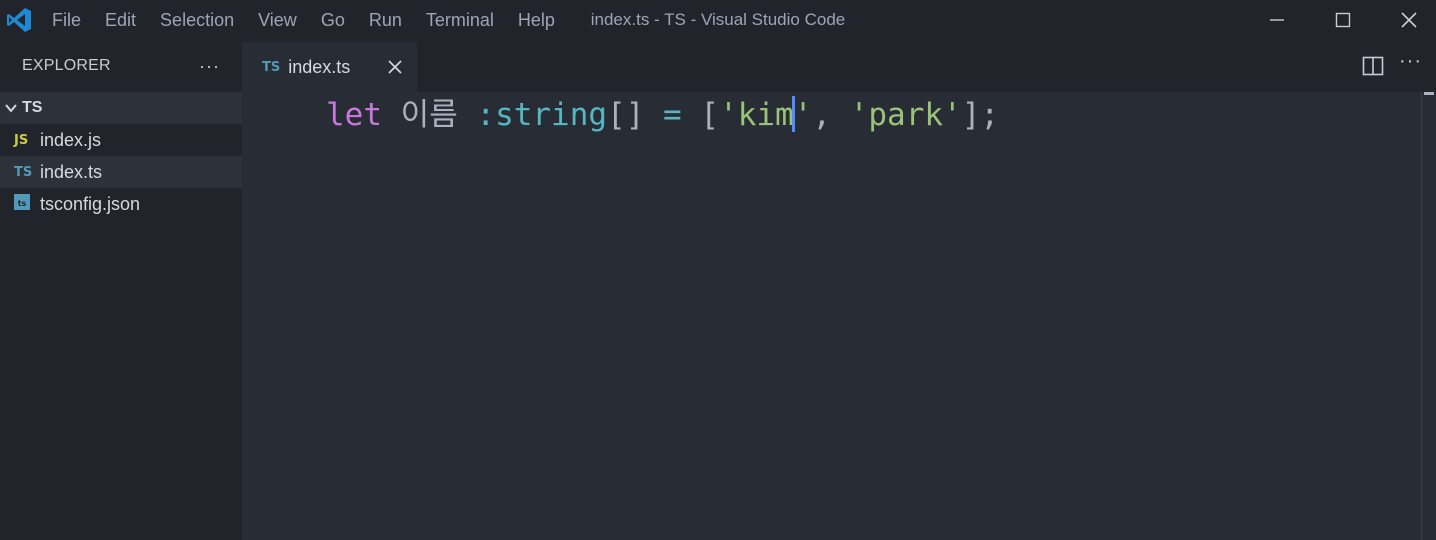 The image size is (1436, 540). Describe the element at coordinates (710, 115) in the screenshot. I see `token-open-bracket: [` at that location.